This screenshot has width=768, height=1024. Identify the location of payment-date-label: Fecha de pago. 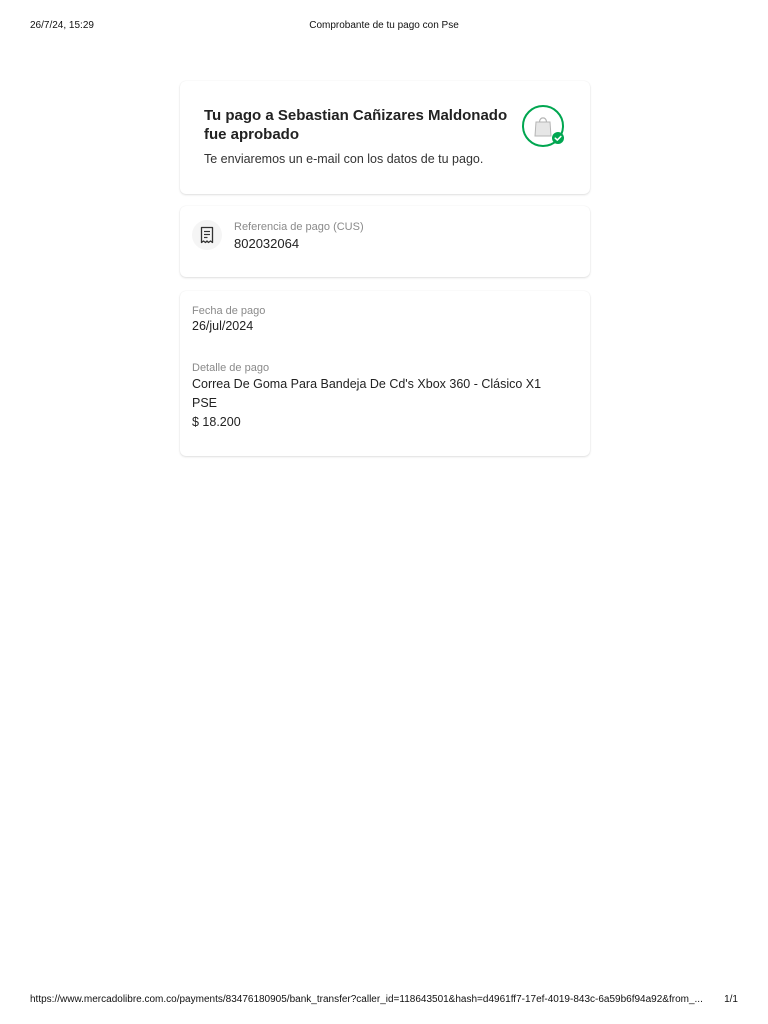
(229, 311).